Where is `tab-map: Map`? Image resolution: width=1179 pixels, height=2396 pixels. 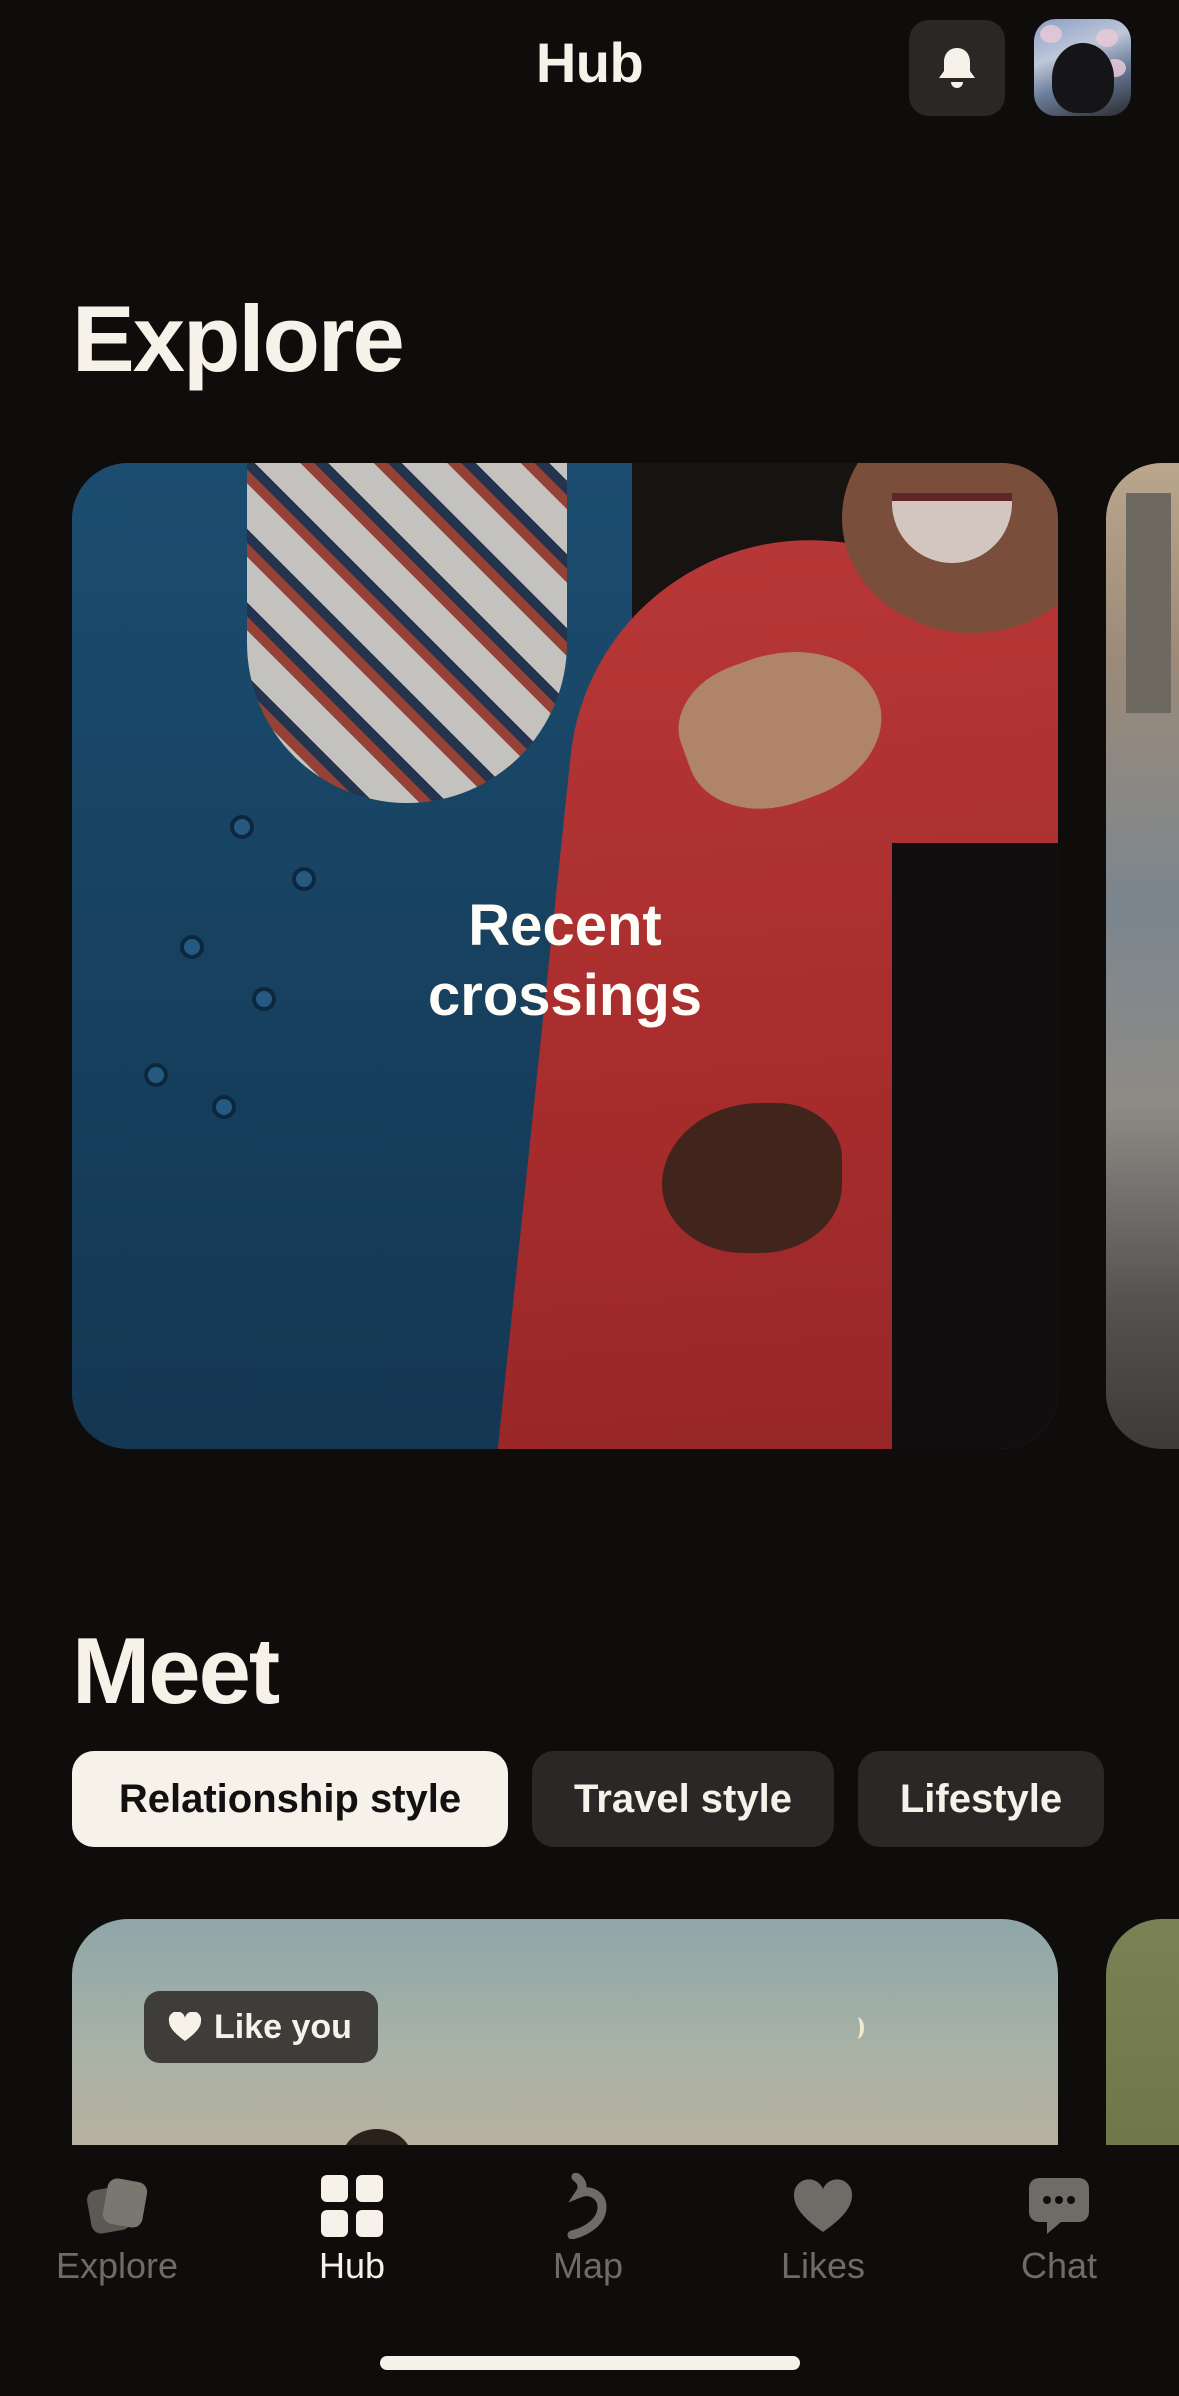
tab-map: Map is located at coordinates (588, 2220).